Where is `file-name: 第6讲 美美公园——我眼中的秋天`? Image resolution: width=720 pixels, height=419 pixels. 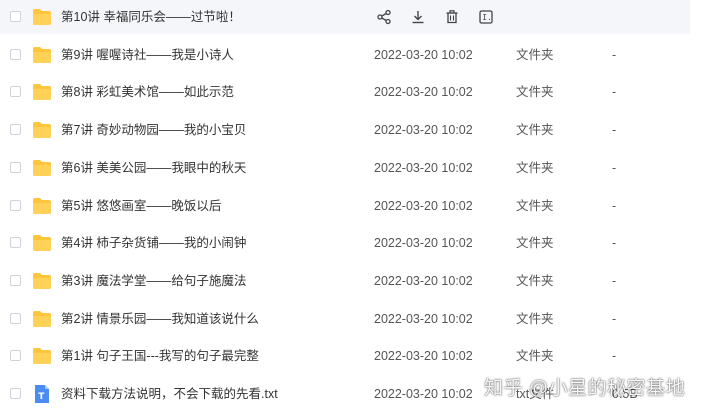
file-name: 第6讲 美美公园——我眼中的秋天 is located at coordinates (153, 168).